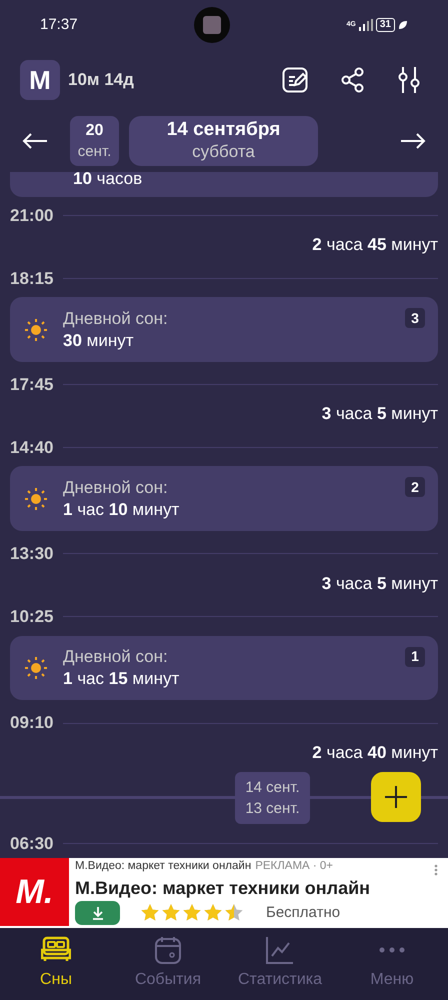 The height and width of the screenshot is (1000, 448). I want to click on calendar-icon, so click(168, 950).